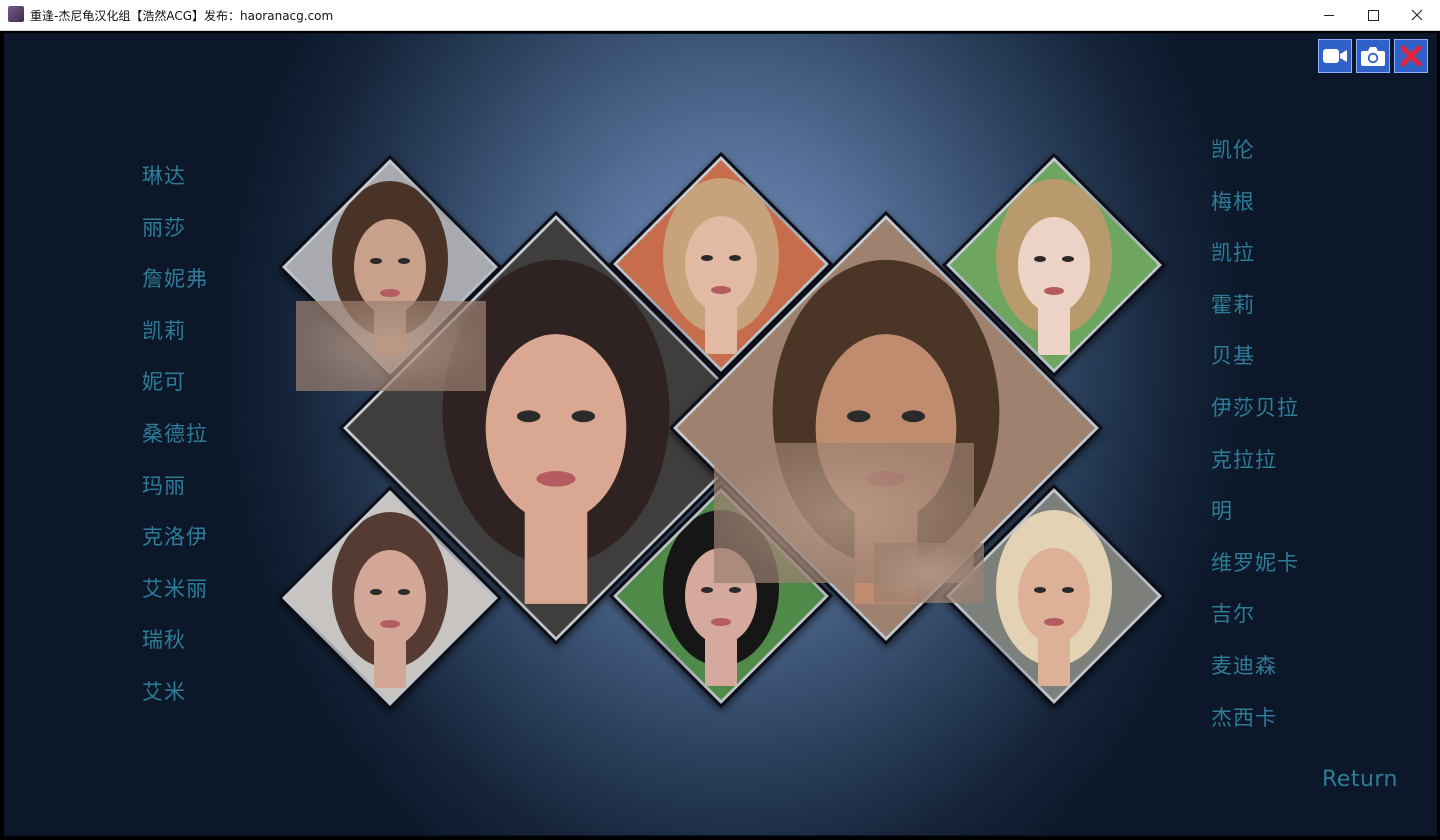  What do you see at coordinates (1255, 416) in the screenshot?
I see `character-name: 伊莎贝拉` at bounding box center [1255, 416].